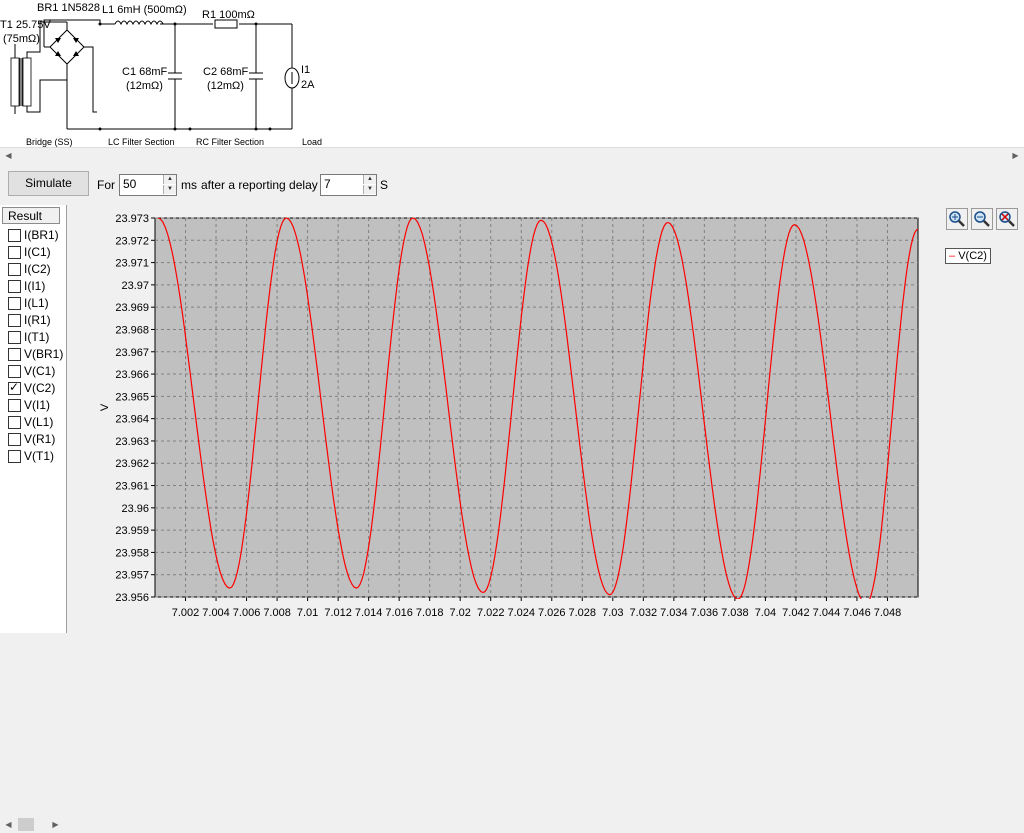  What do you see at coordinates (189, 185) in the screenshot?
I see `ms-label: ms` at bounding box center [189, 185].